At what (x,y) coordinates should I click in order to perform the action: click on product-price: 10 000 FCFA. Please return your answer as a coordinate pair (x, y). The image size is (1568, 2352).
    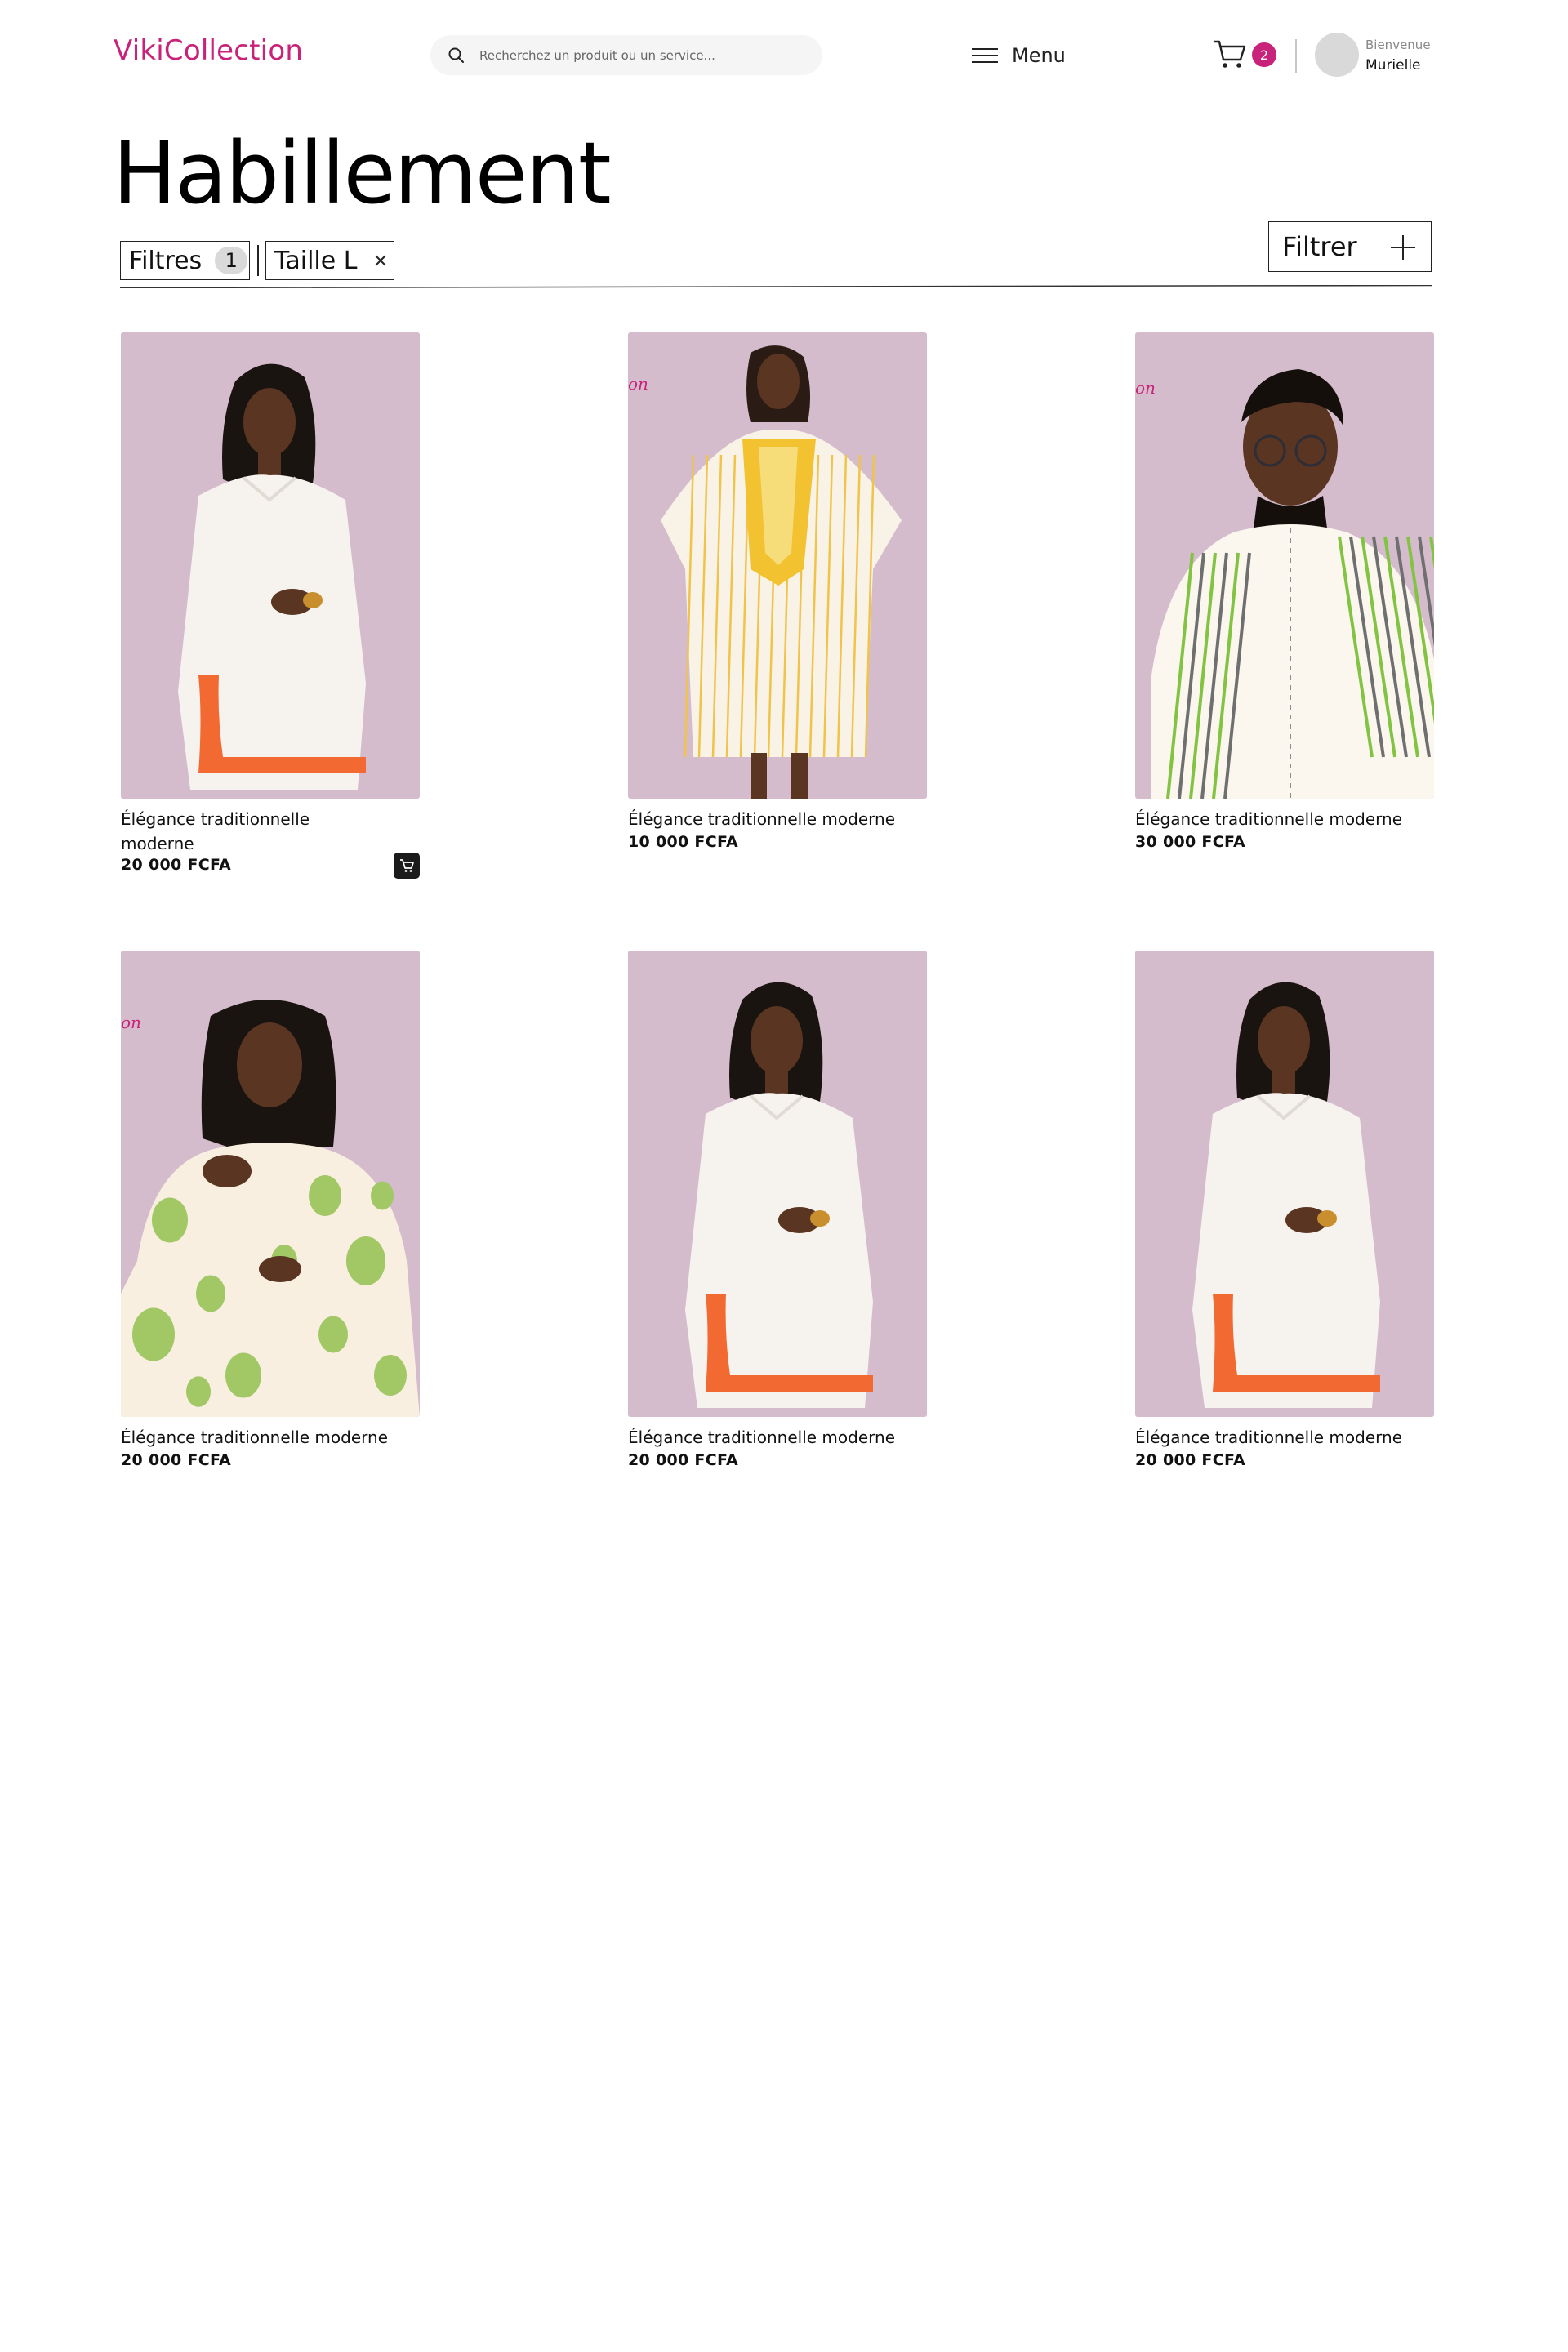
    Looking at the image, I should click on (683, 842).